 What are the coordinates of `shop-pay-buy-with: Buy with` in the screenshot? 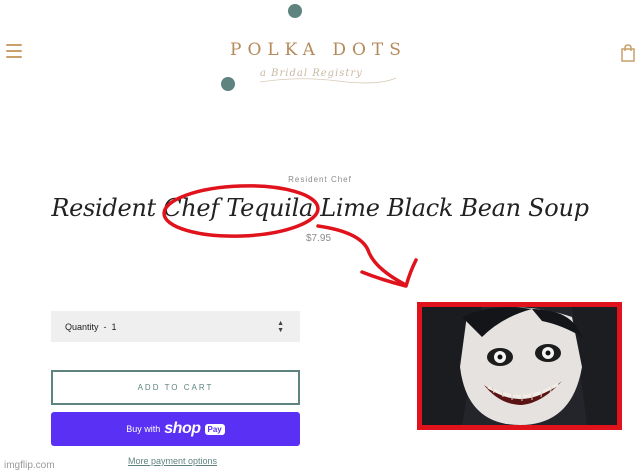 It's located at (143, 429).